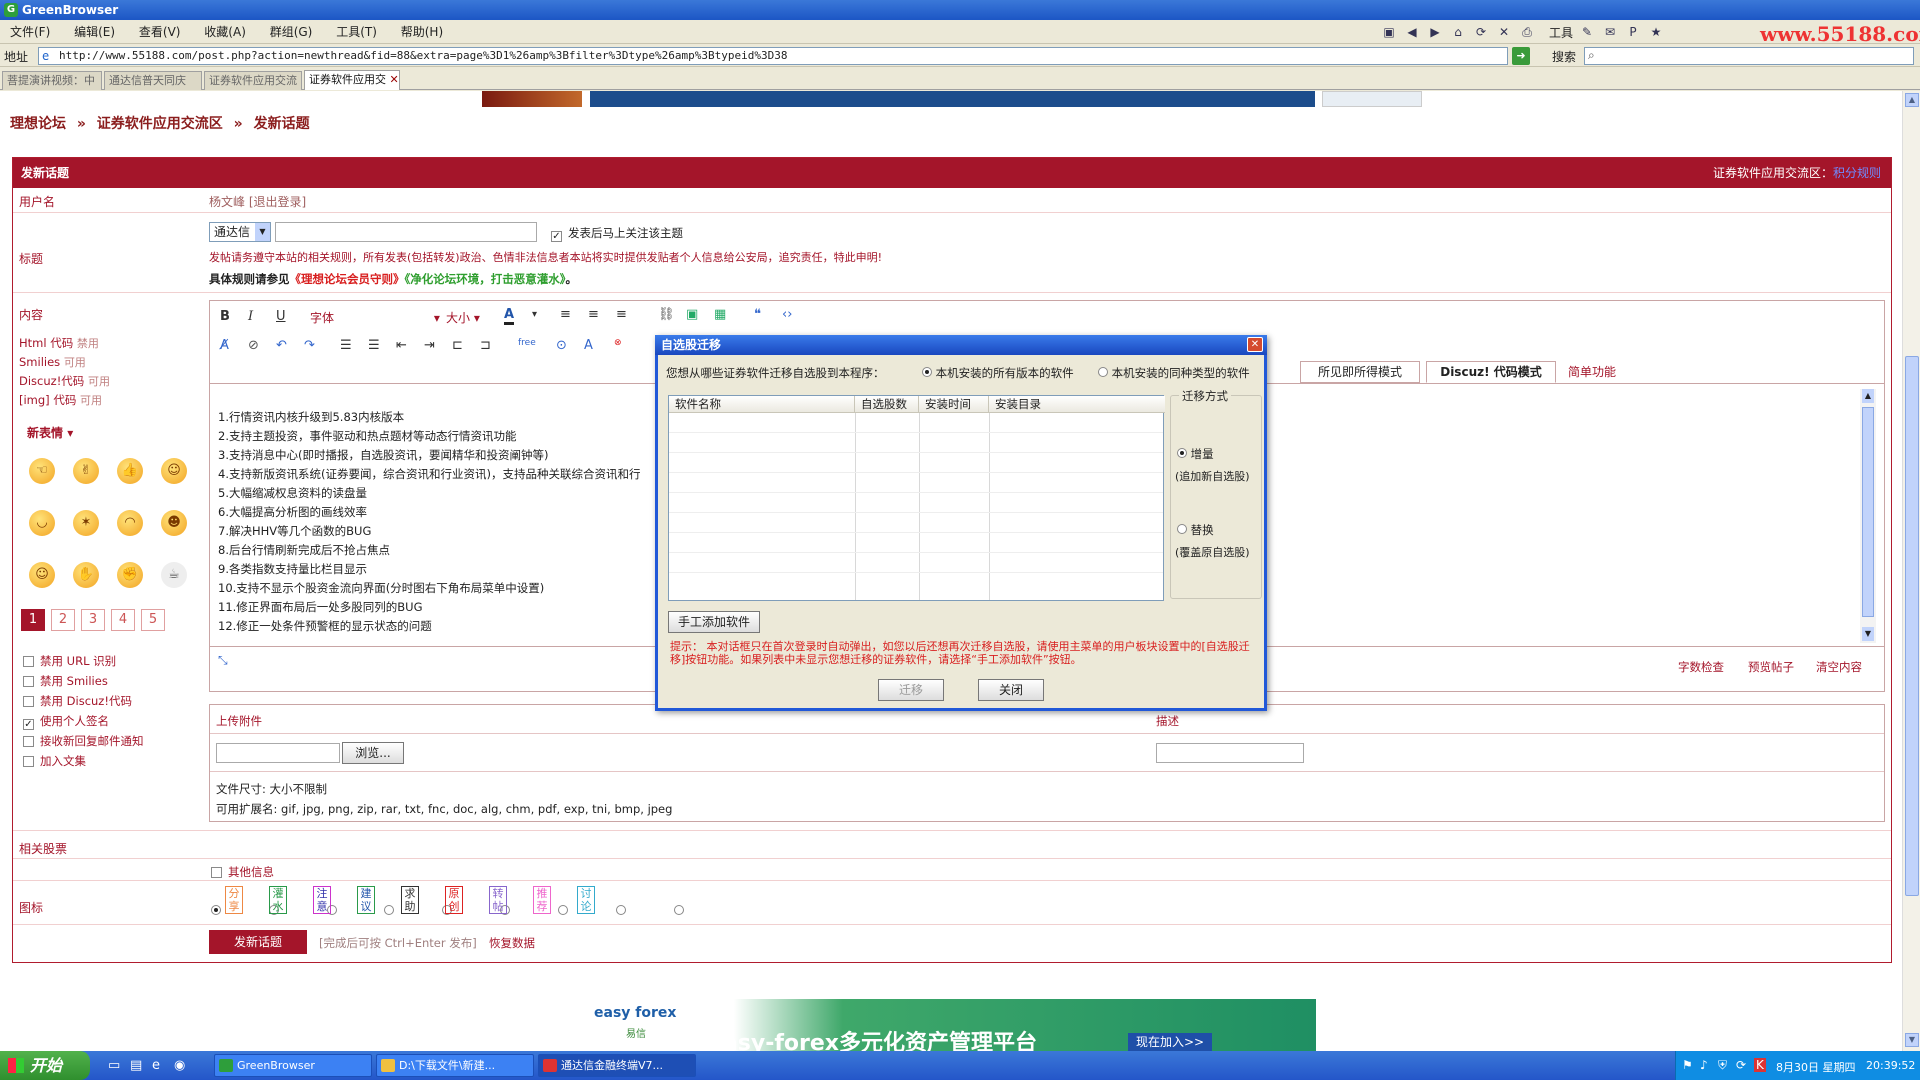 This screenshot has height=1080, width=1920. I want to click on icon-attention: 注意, so click(322, 900).